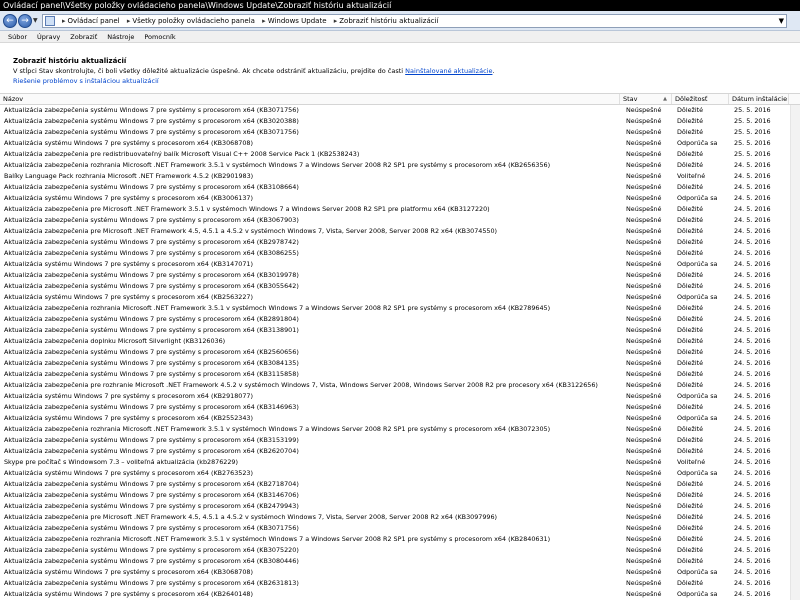 This screenshot has height=600, width=800. Describe the element at coordinates (16, 37) in the screenshot. I see `menu-file: Súbor` at that location.